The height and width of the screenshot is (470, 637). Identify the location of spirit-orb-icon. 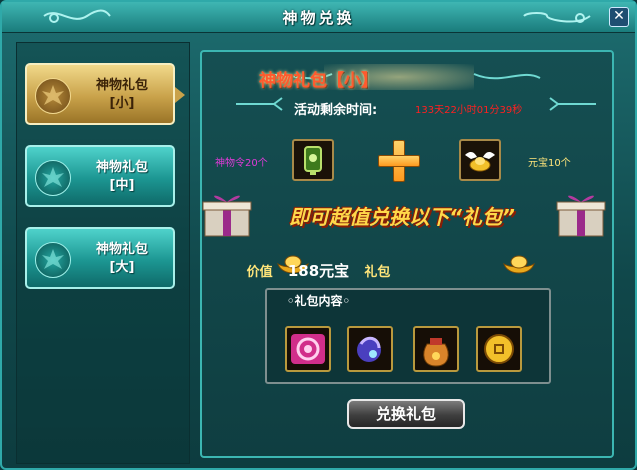
(369, 349).